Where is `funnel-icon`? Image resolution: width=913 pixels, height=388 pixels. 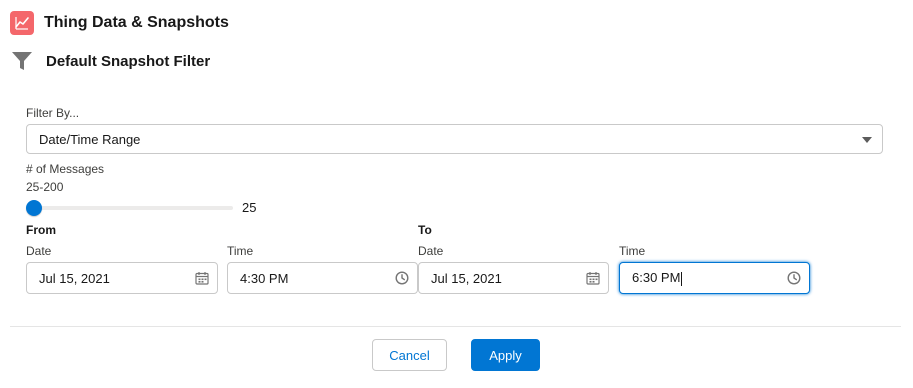
funnel-icon is located at coordinates (22, 61).